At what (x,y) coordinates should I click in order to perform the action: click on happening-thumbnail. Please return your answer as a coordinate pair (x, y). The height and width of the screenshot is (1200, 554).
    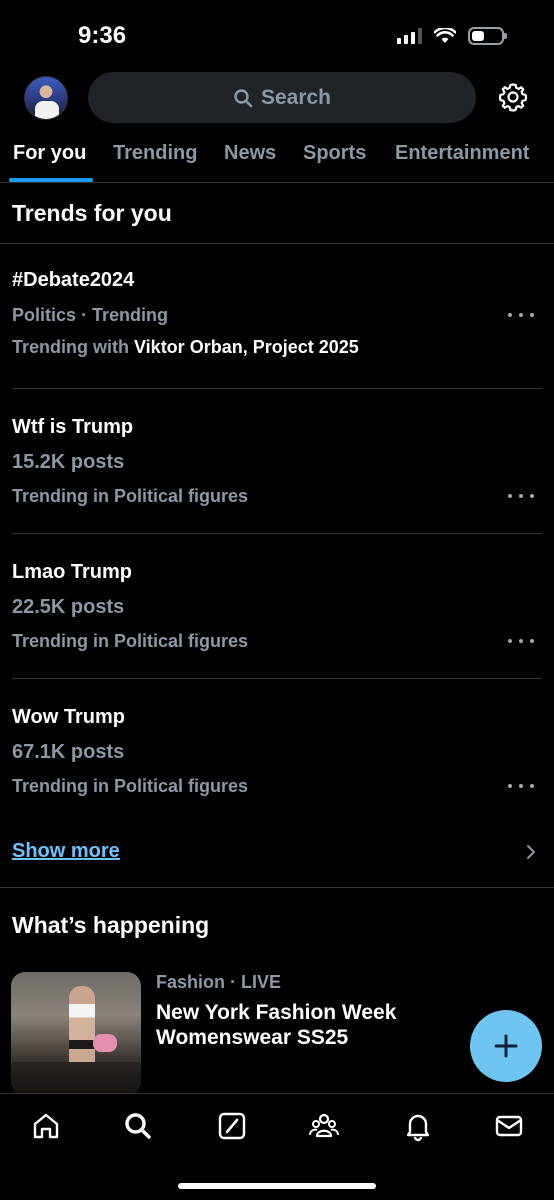
    Looking at the image, I should click on (76, 1034).